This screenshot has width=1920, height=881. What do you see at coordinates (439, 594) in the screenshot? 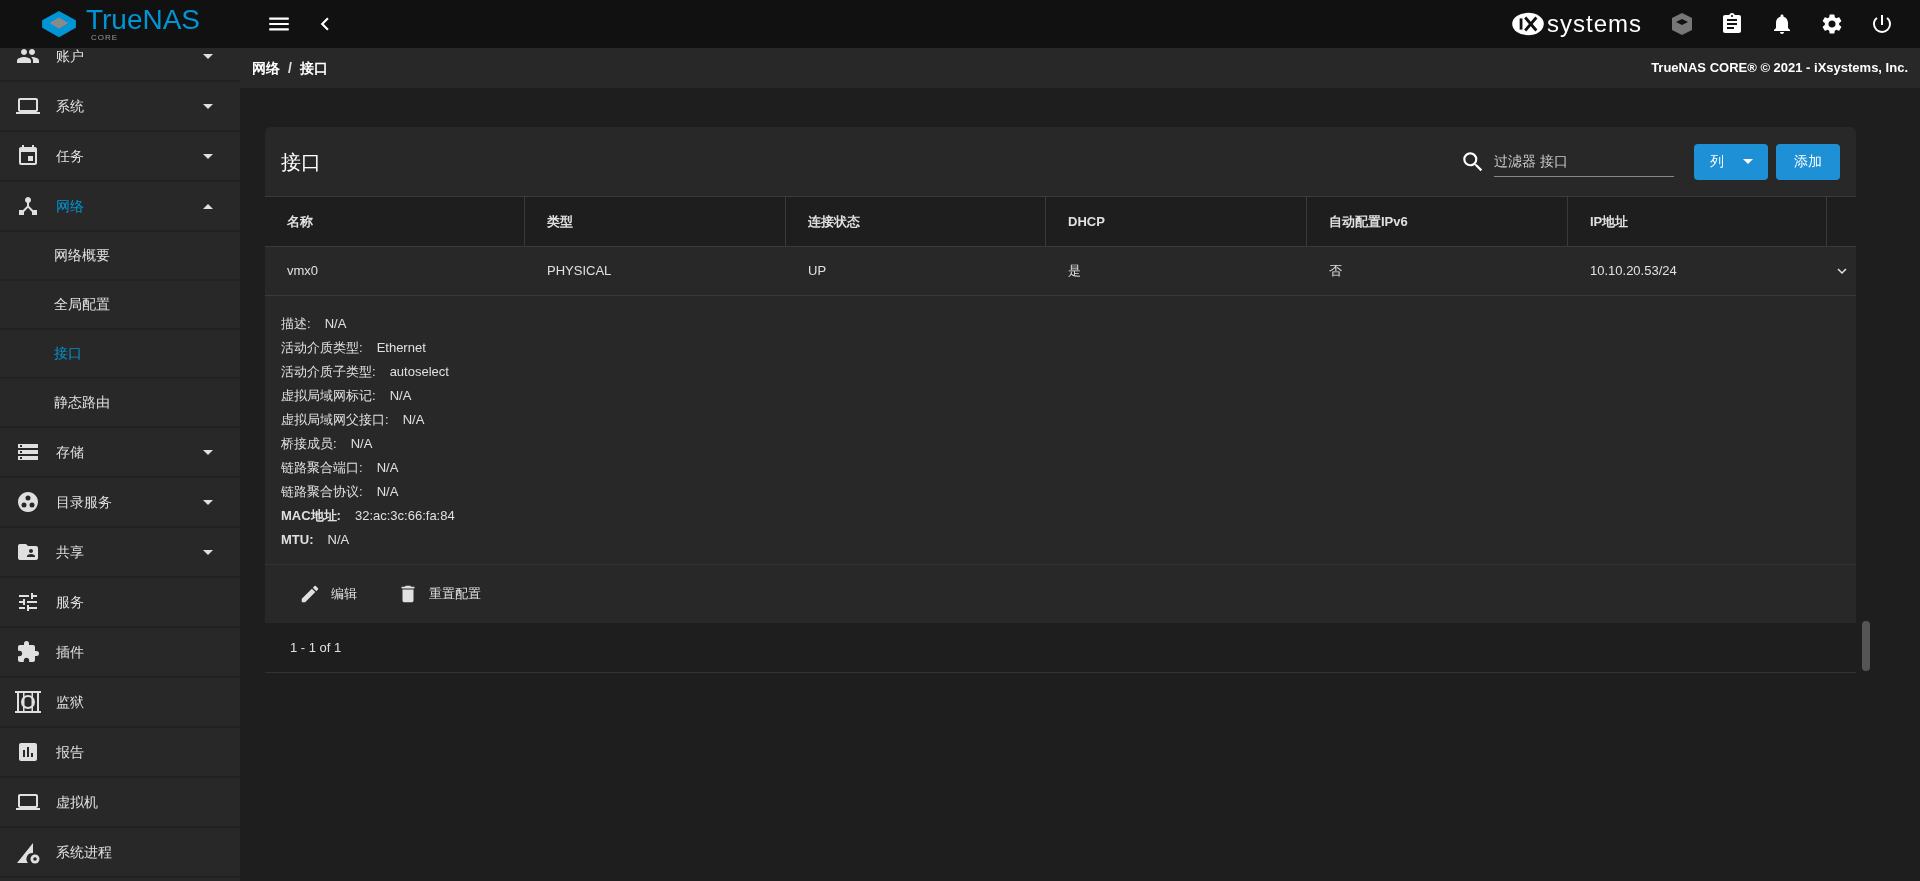
I see `reset-button: 重置配置` at bounding box center [439, 594].